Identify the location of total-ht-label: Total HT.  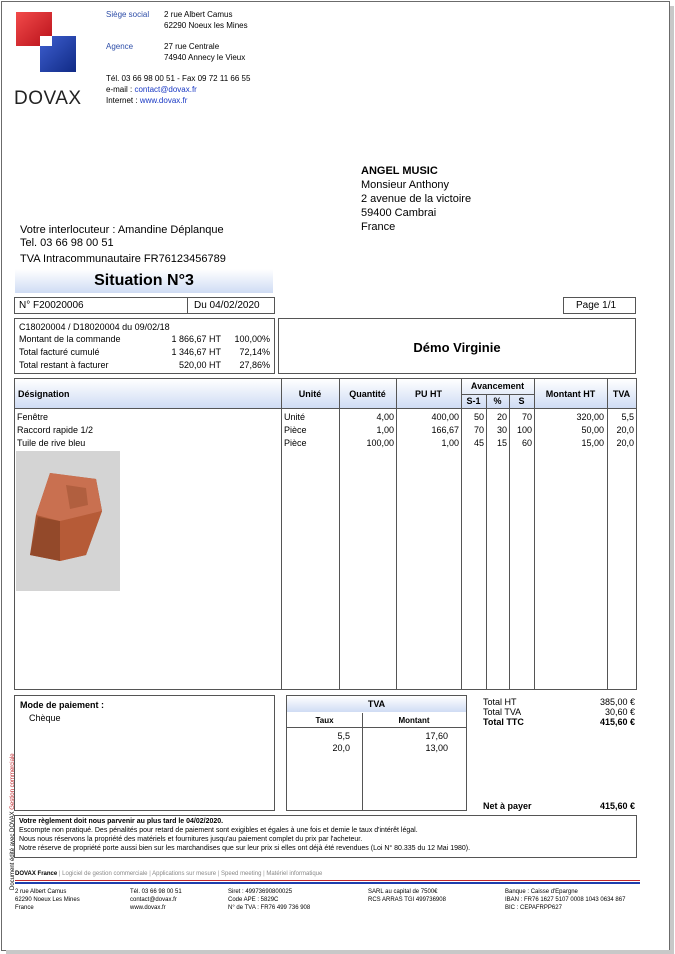
(500, 702).